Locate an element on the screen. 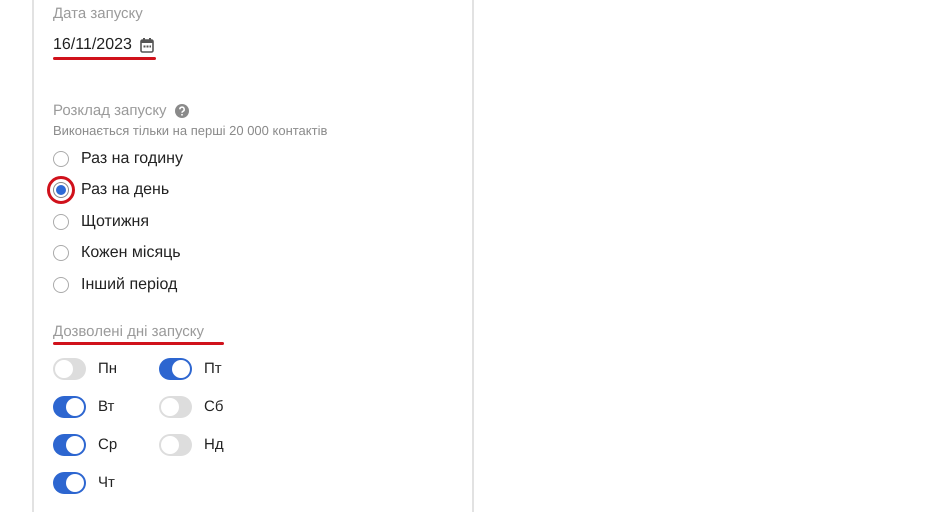  help-icon is located at coordinates (181, 111).